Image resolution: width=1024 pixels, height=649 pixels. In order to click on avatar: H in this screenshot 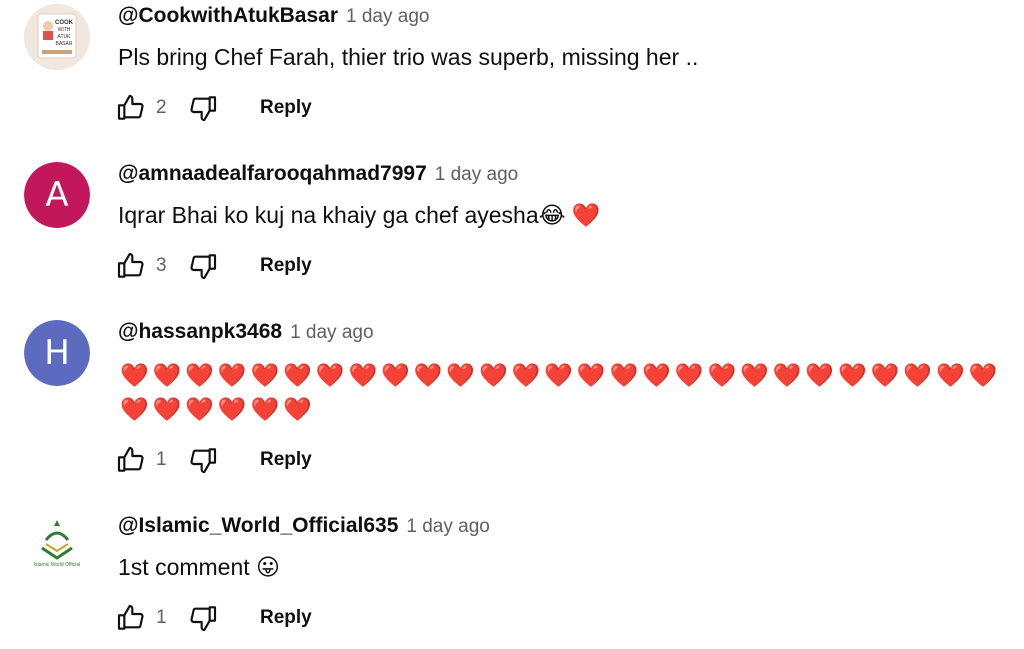, I will do `click(57, 353)`.